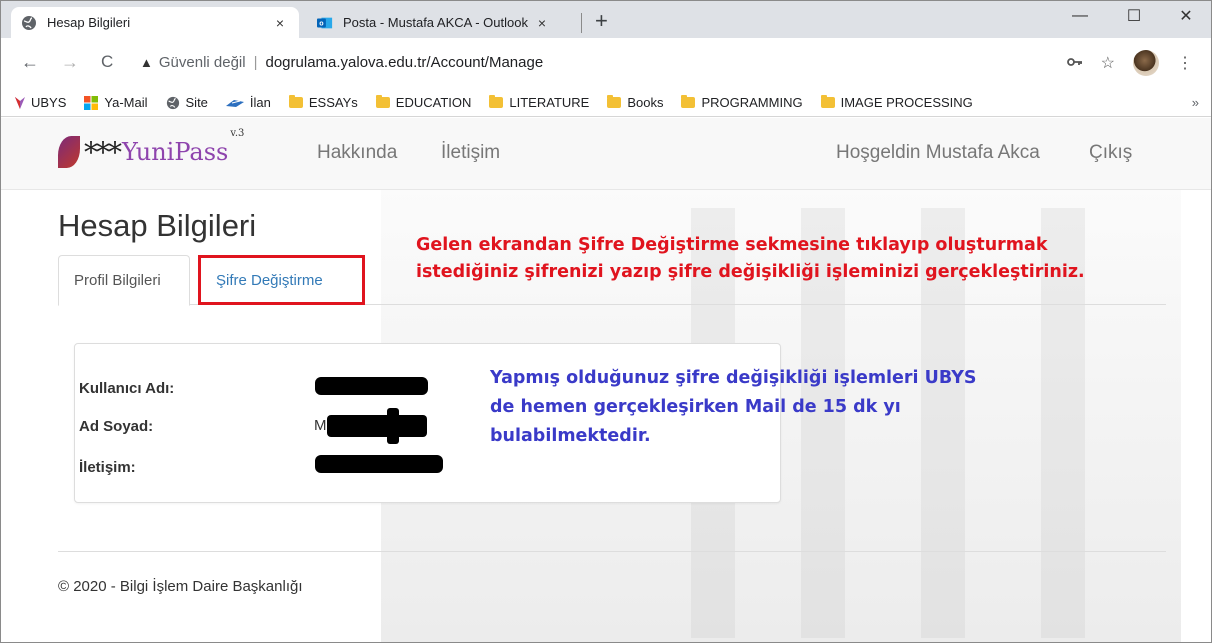 The height and width of the screenshot is (643, 1212). I want to click on security-label: Güvenli değil, so click(202, 62).